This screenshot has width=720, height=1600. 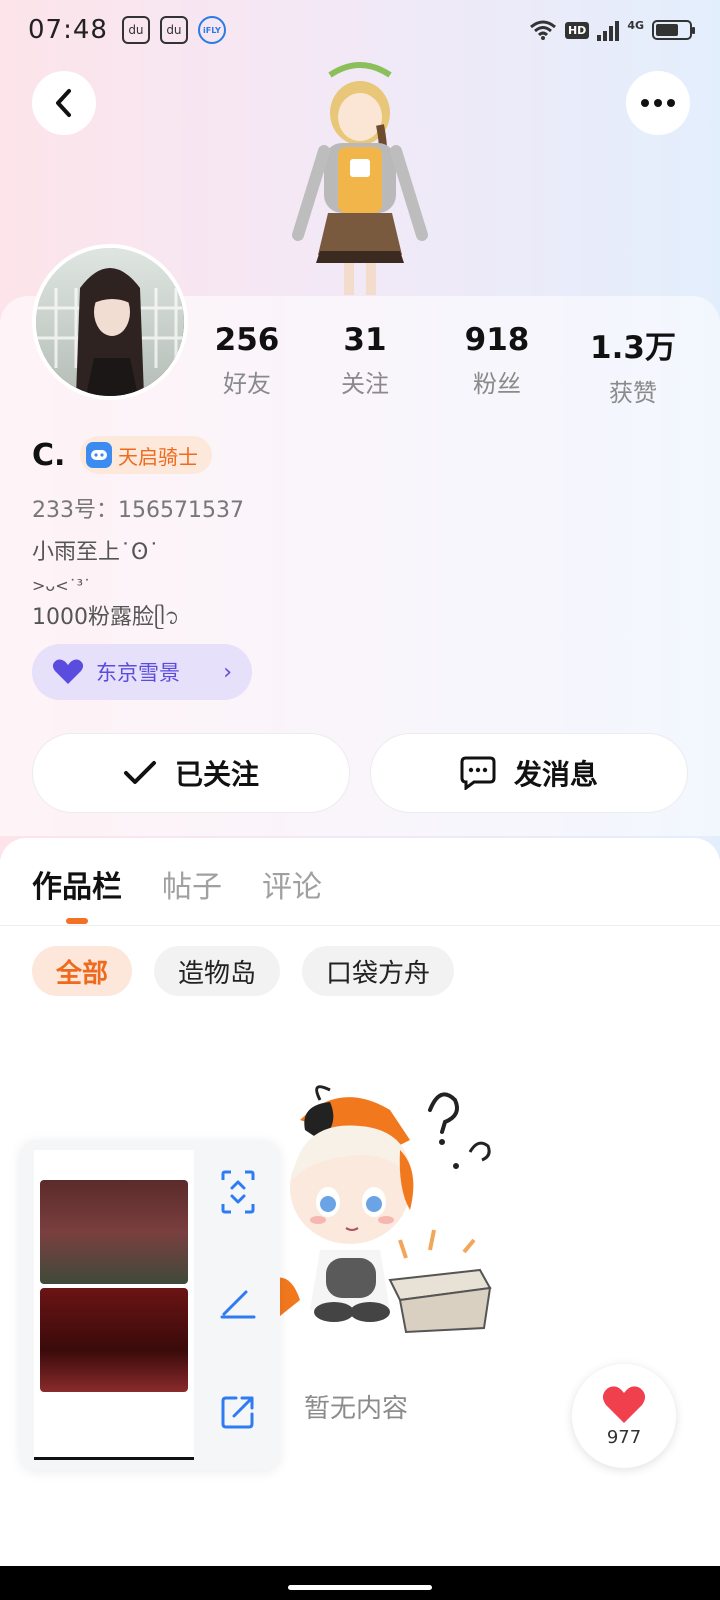 I want to click on gamepad-icon, so click(x=99, y=455).